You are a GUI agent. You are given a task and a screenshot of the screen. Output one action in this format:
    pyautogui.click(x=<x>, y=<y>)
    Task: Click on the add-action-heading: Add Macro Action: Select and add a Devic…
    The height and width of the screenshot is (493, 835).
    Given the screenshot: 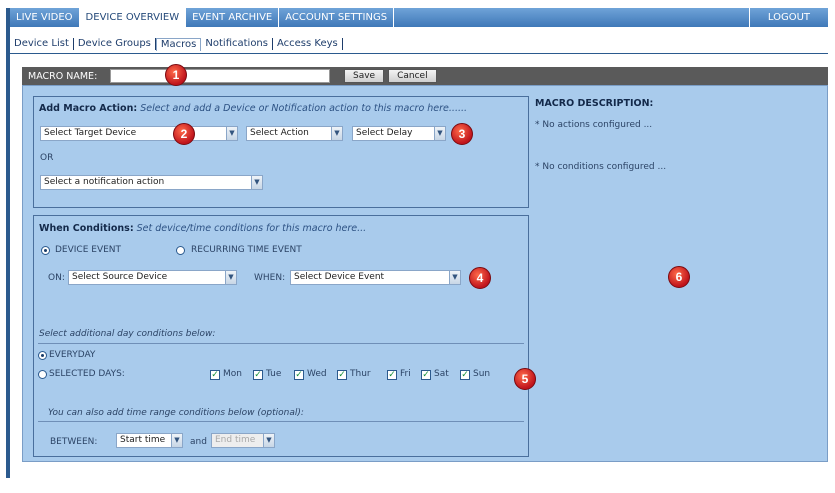 What is the action you would take?
    pyautogui.click(x=253, y=108)
    